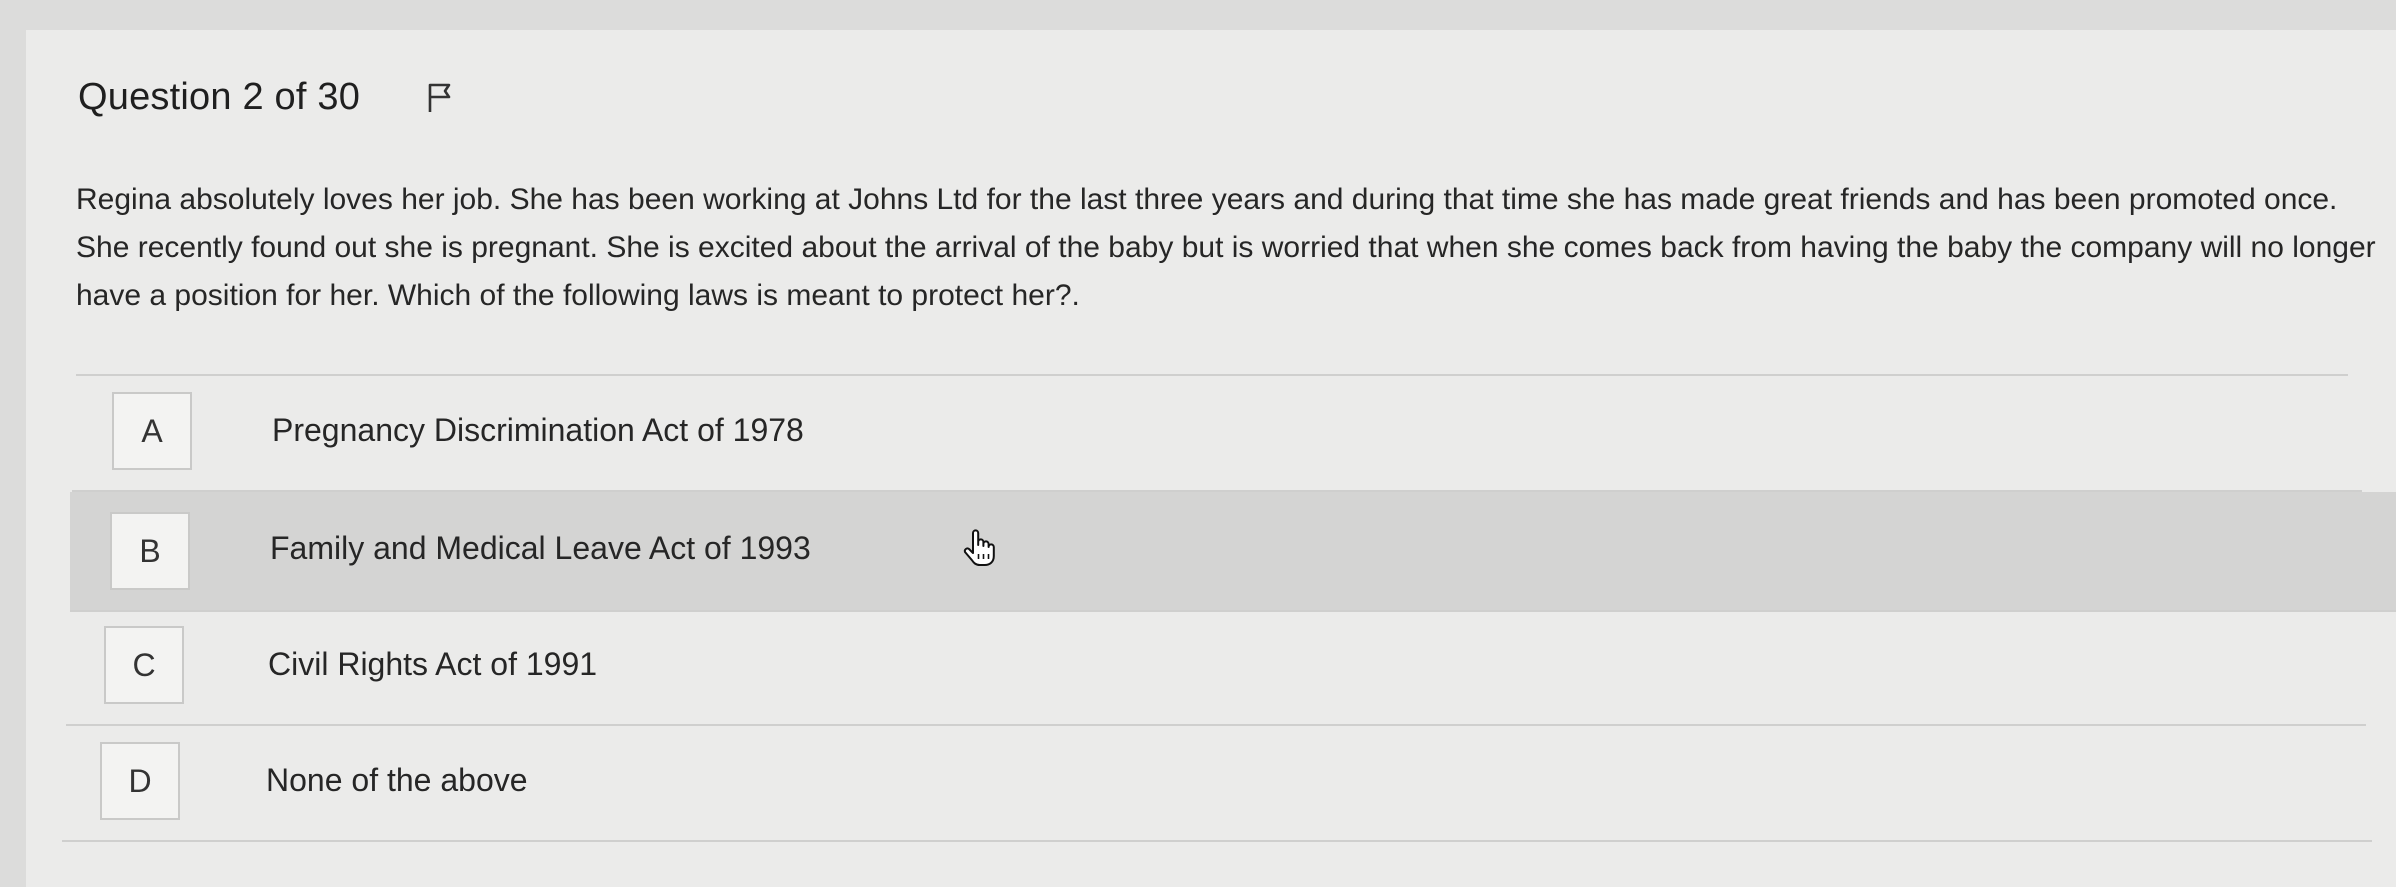  What do you see at coordinates (140, 781) in the screenshot?
I see `option-letter: D` at bounding box center [140, 781].